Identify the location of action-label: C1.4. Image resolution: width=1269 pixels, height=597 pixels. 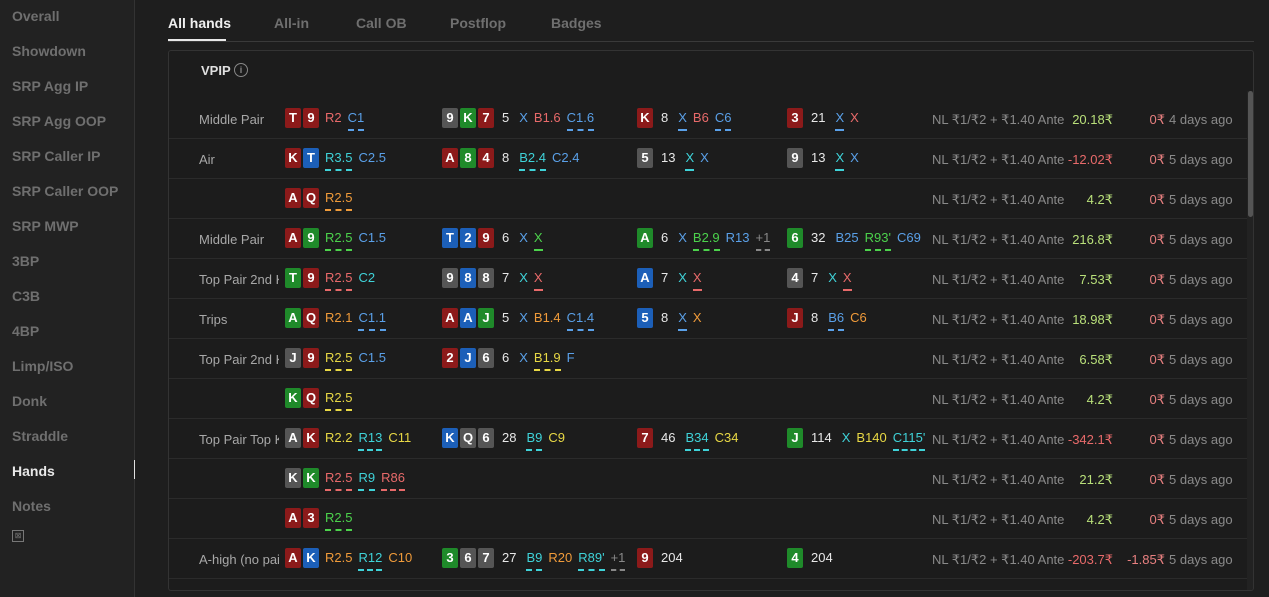
(580, 320).